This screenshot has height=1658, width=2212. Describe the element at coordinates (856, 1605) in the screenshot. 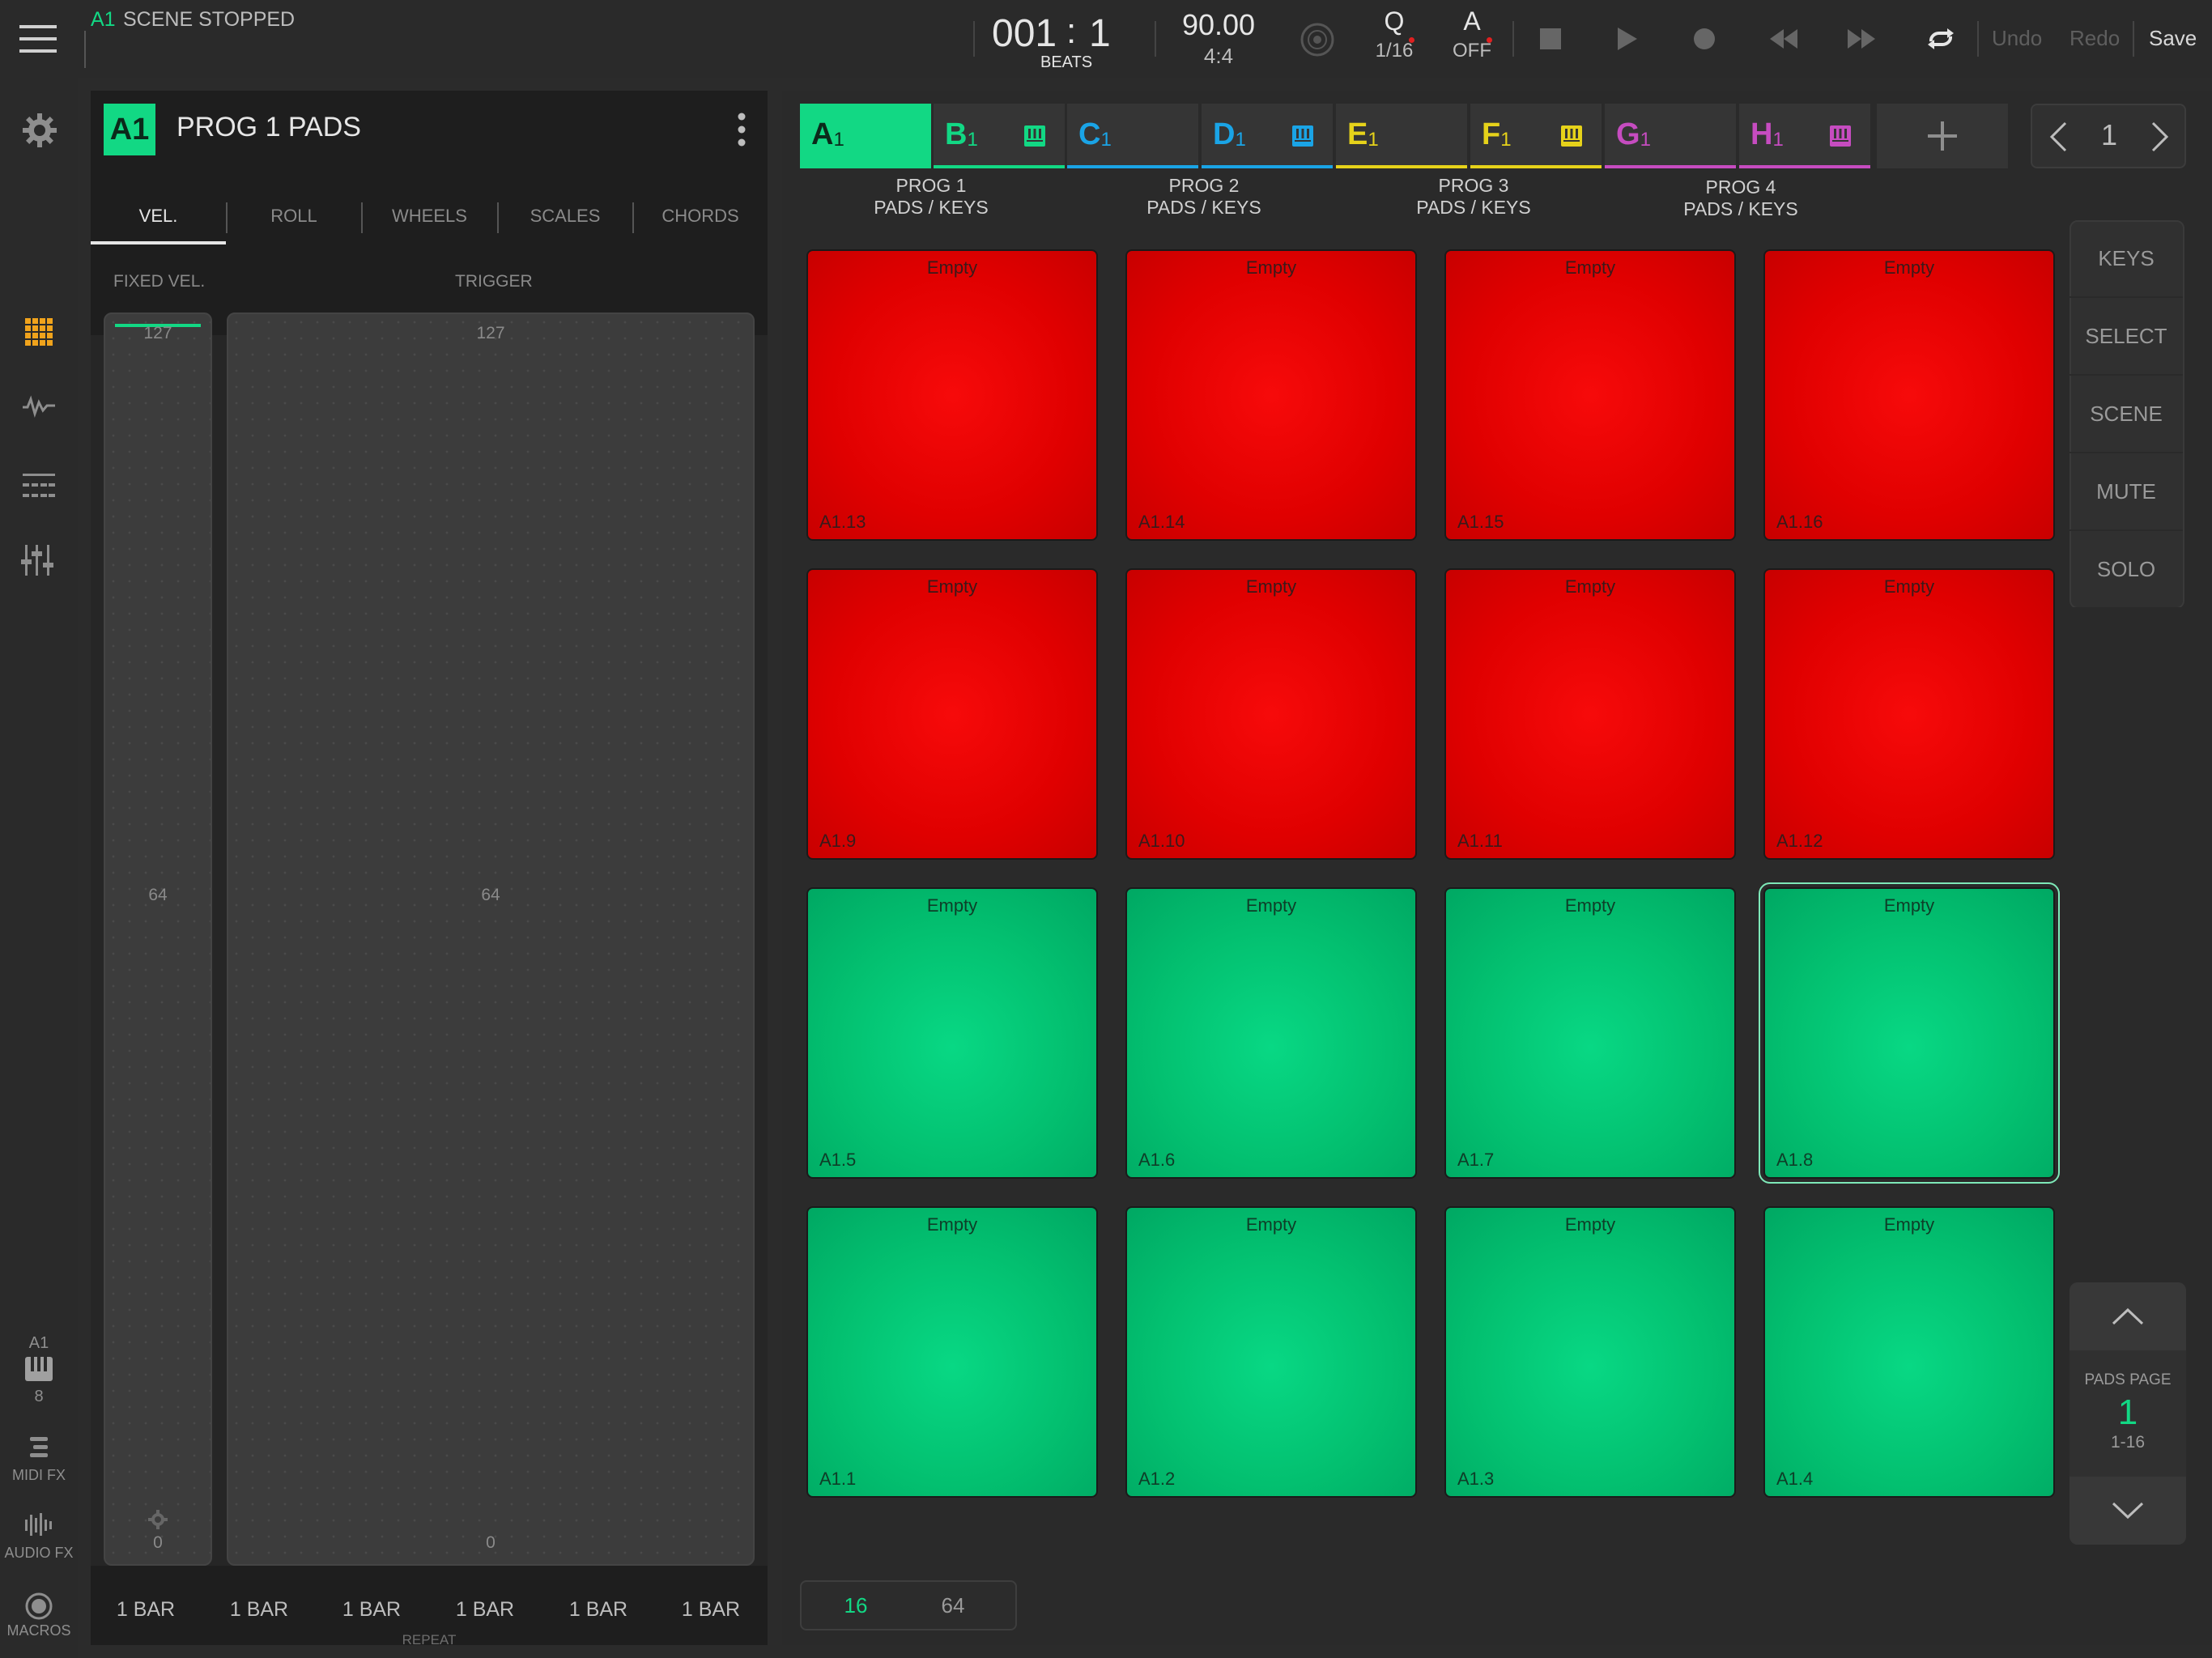

I see `pad-count-16: 16` at that location.